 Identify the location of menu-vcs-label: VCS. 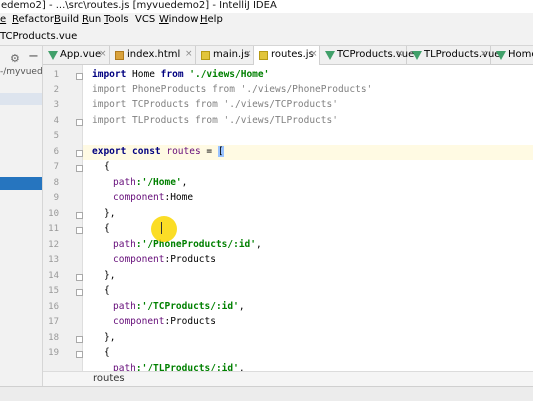
(145, 19).